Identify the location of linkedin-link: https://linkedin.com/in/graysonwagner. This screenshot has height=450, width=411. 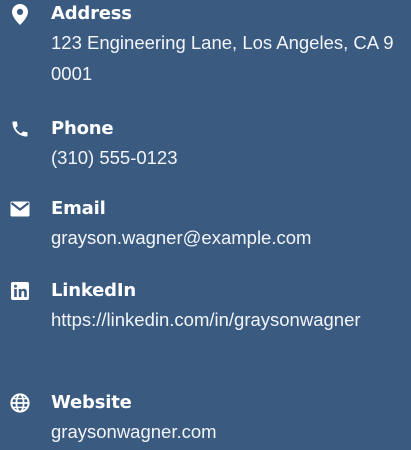
(206, 319).